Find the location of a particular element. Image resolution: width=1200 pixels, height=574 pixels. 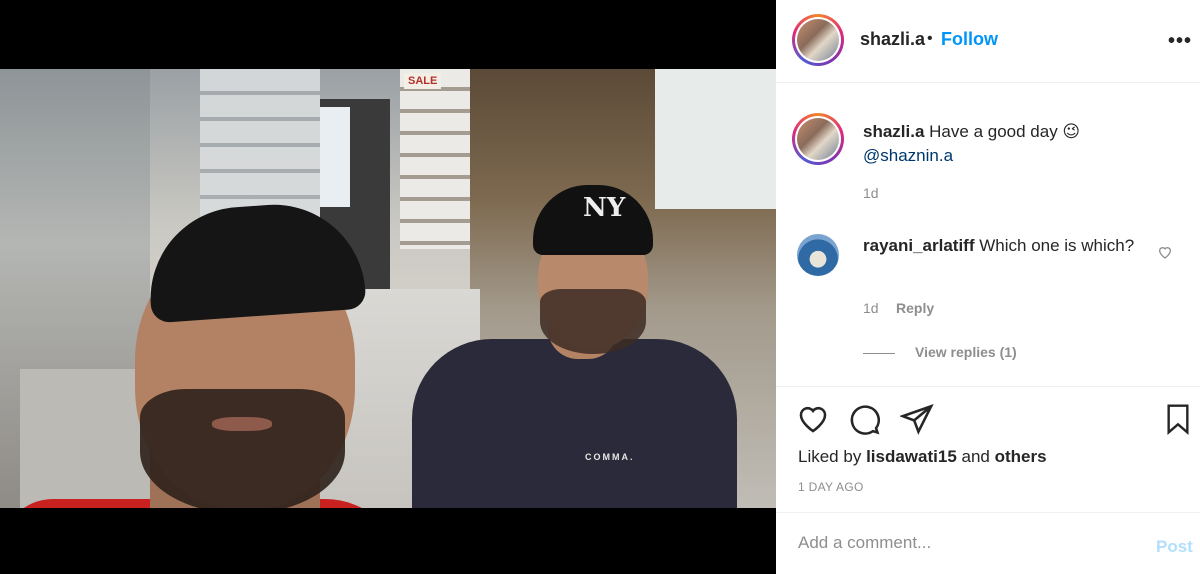

person-right-beard is located at coordinates (593, 321).